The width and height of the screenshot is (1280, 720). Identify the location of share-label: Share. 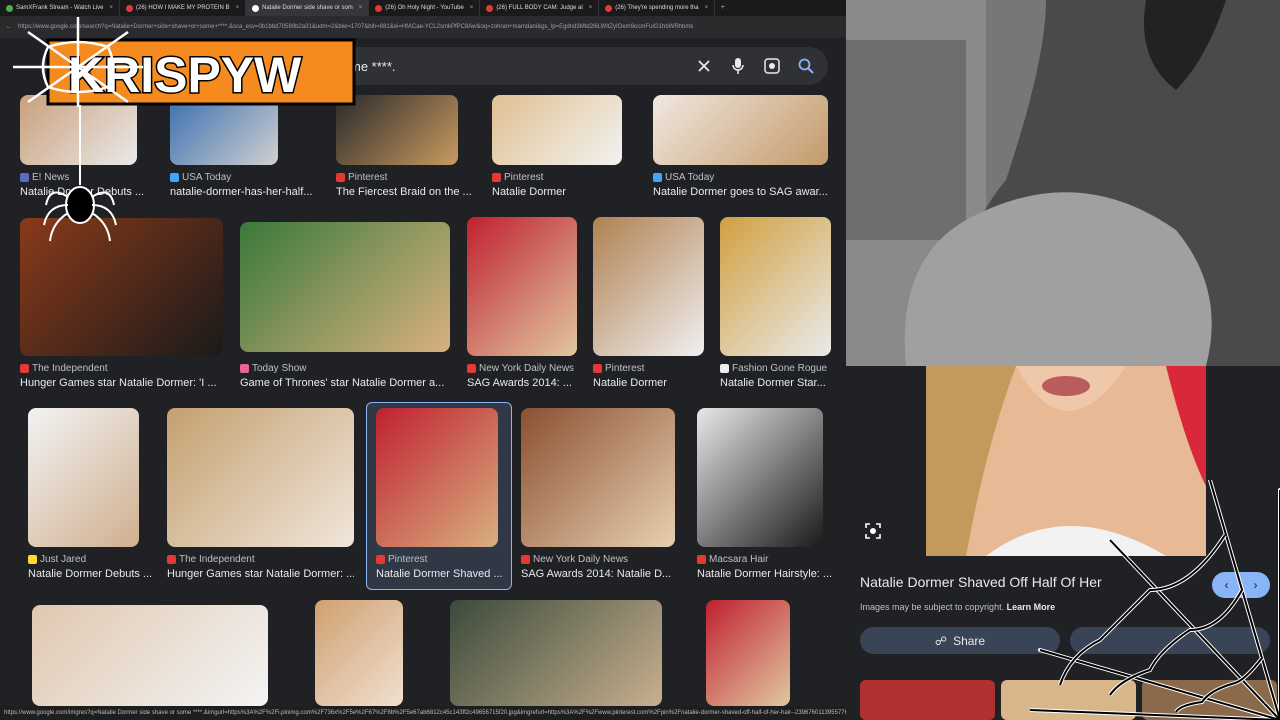
(969, 640).